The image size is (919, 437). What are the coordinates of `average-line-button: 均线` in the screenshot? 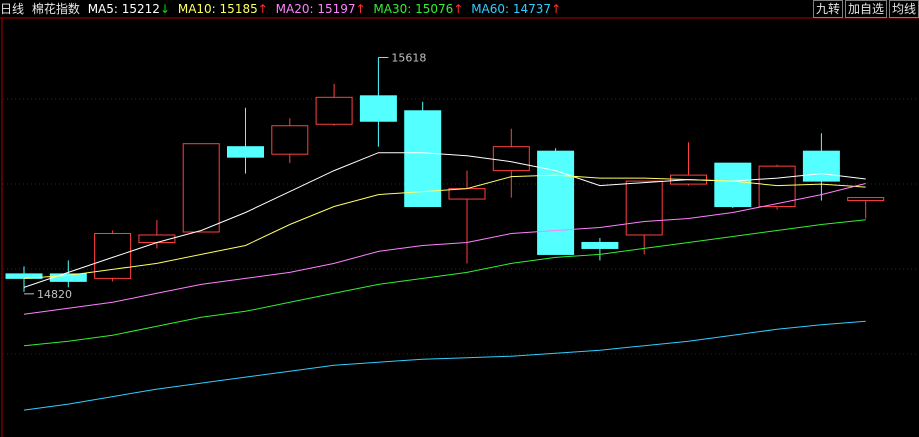 It's located at (903, 9).